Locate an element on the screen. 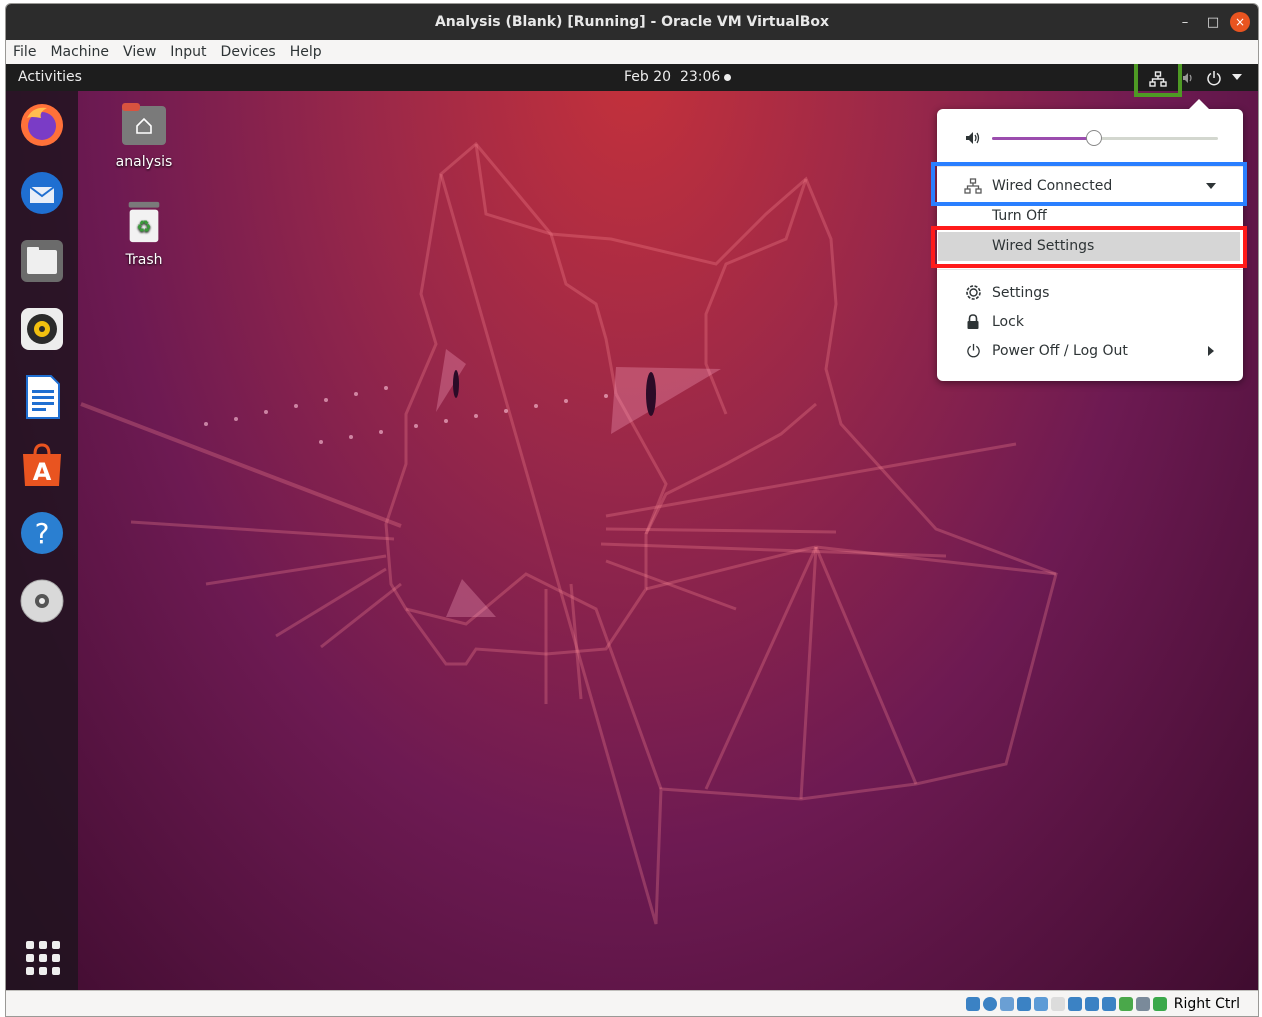  separator is located at coordinates (1090, 269).